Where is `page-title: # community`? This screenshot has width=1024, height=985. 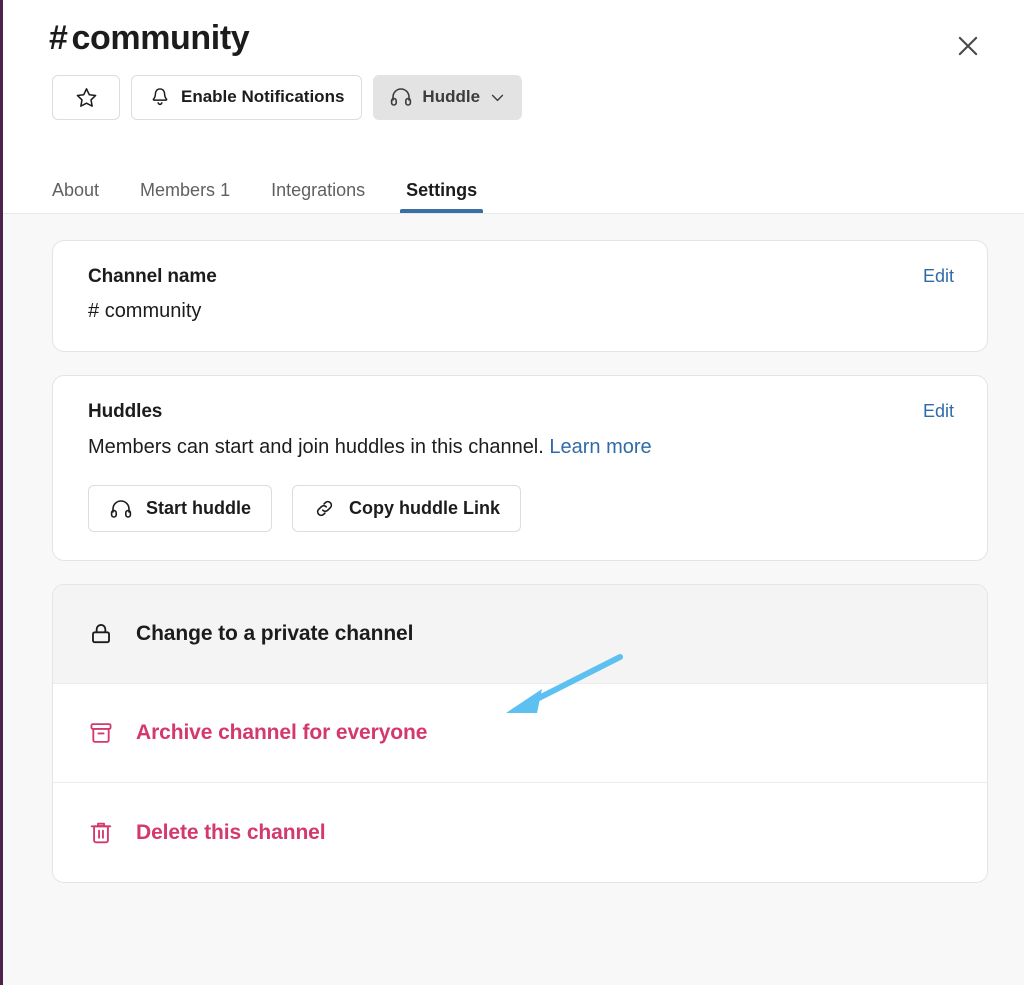
page-title: # community is located at coordinates (149, 38).